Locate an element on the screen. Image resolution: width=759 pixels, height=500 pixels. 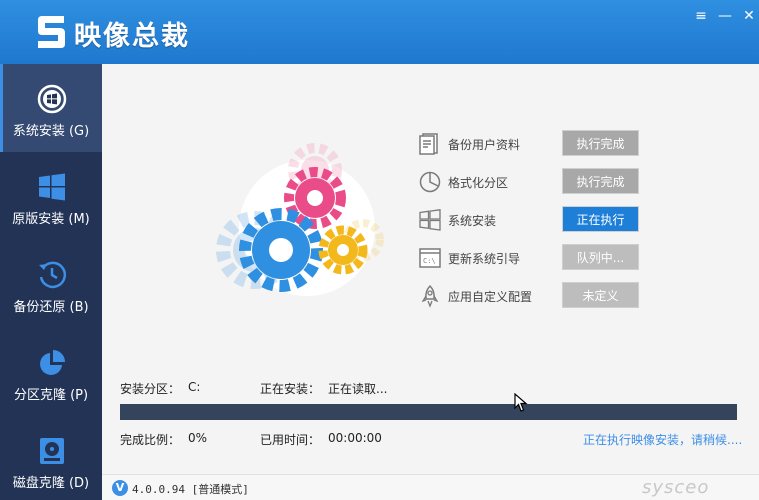
step-apply-config: 应用自定义配置 未定义 is located at coordinates (533, 296).